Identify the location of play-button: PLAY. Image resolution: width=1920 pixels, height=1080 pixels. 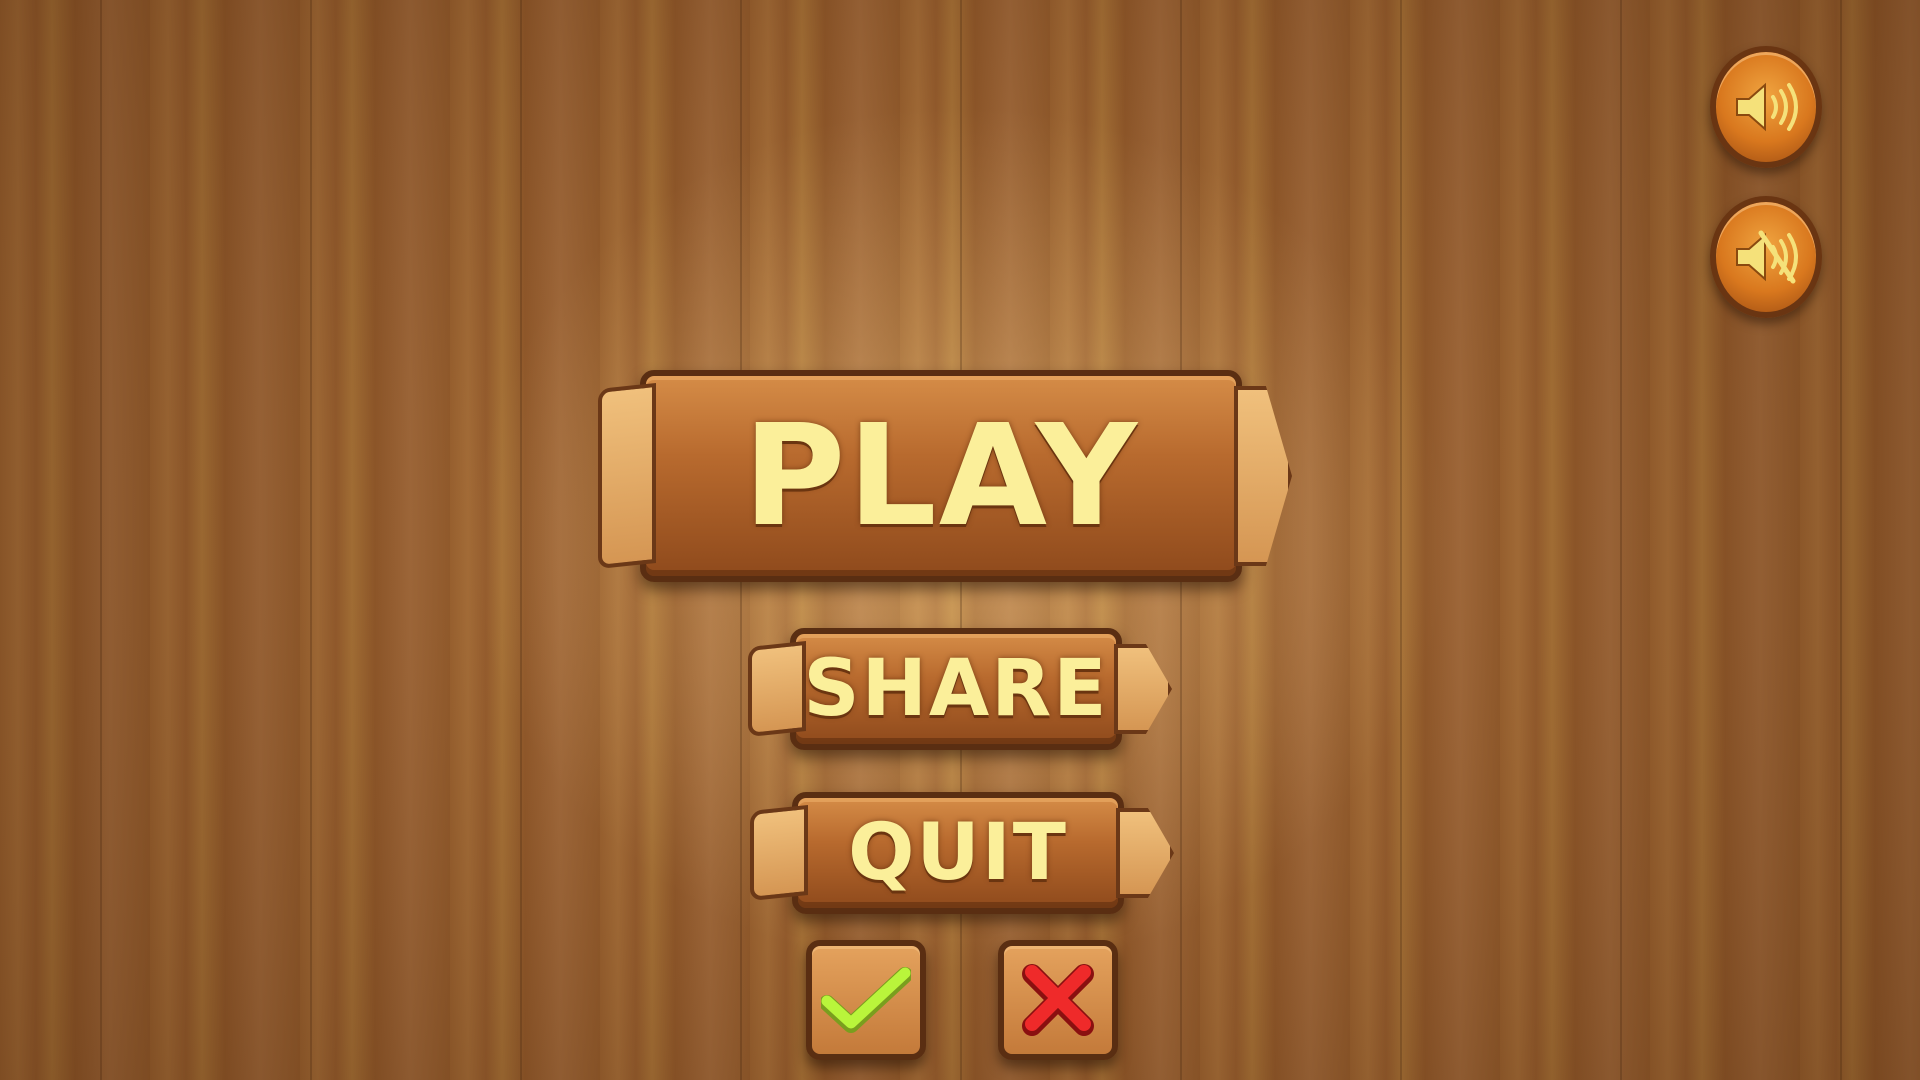
(941, 476).